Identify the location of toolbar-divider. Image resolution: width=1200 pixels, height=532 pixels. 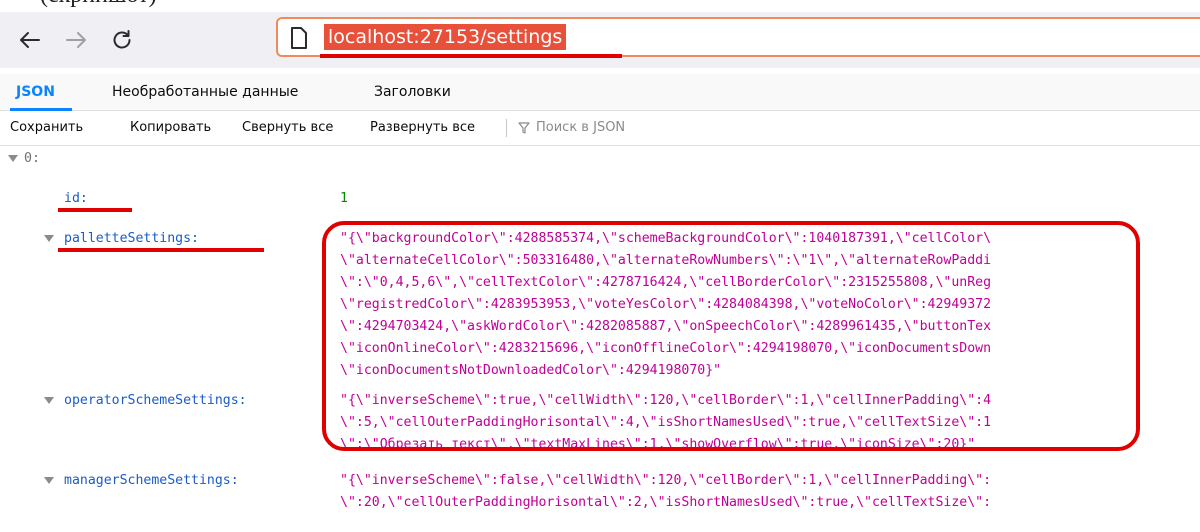
(506, 128).